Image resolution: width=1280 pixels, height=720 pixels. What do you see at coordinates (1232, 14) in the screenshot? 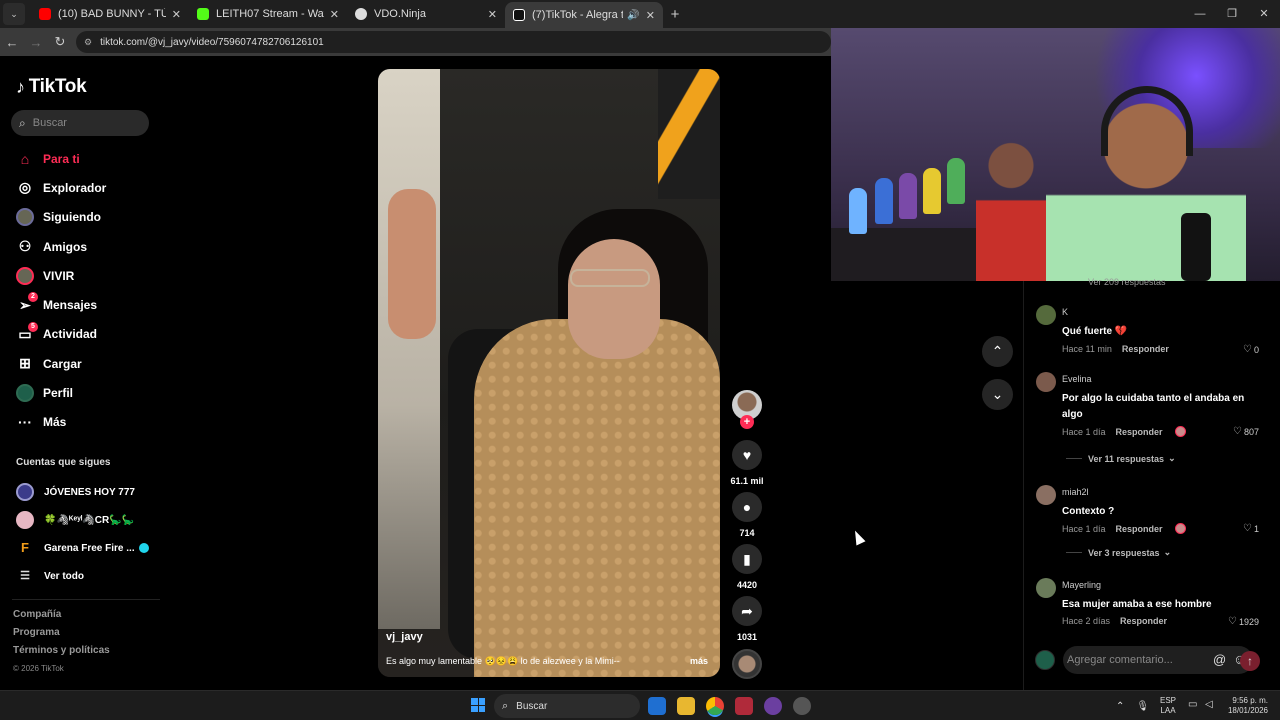
I see `restore-icon: ❐` at bounding box center [1232, 14].